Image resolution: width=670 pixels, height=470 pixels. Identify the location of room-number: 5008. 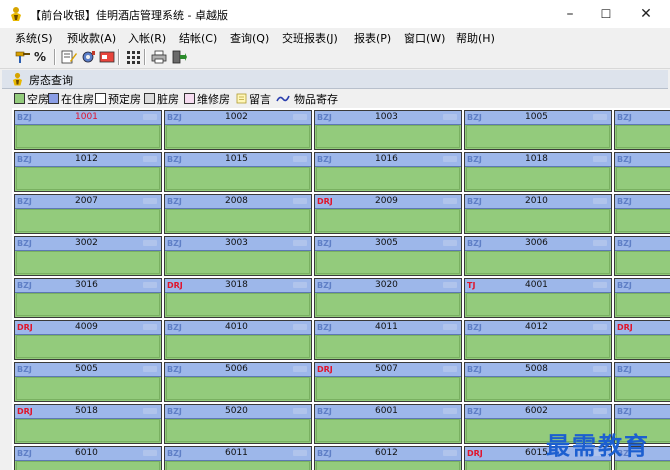
(536, 369).